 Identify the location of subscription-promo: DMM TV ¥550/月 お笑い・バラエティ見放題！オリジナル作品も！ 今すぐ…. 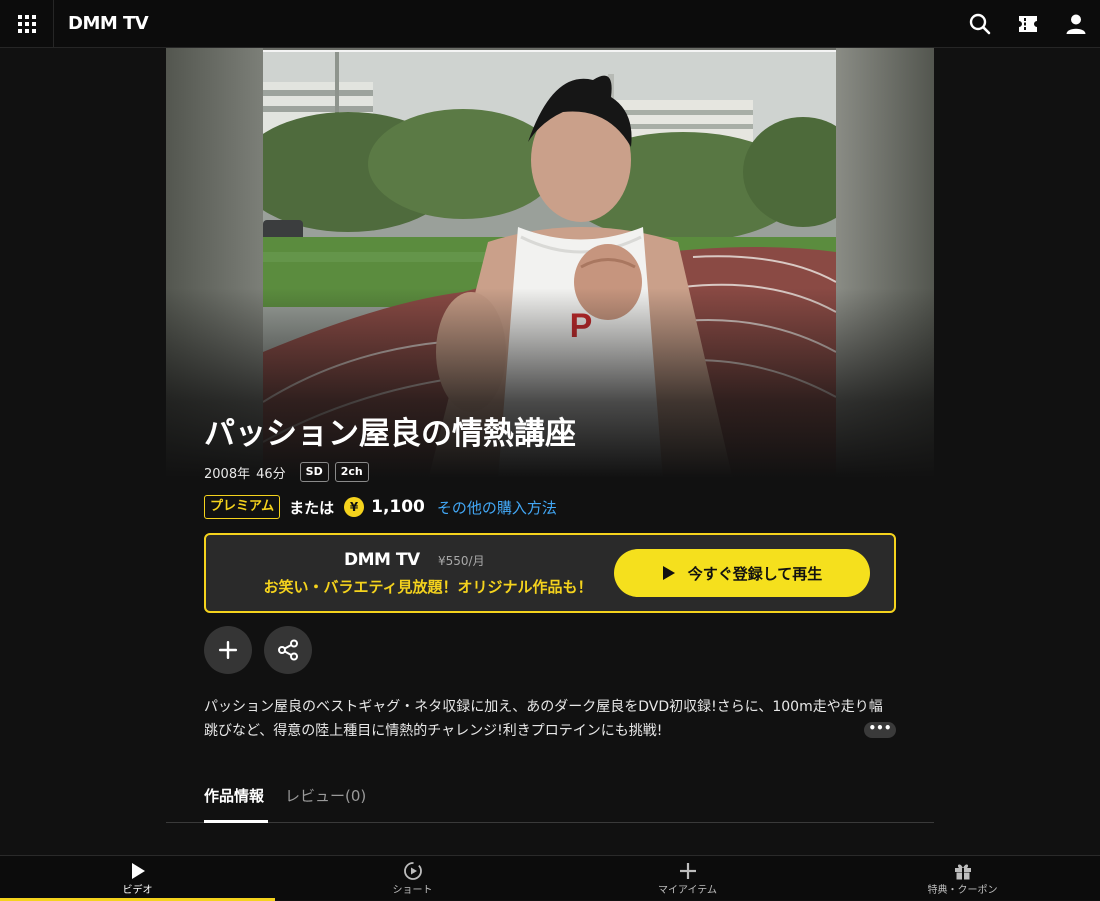
(550, 573).